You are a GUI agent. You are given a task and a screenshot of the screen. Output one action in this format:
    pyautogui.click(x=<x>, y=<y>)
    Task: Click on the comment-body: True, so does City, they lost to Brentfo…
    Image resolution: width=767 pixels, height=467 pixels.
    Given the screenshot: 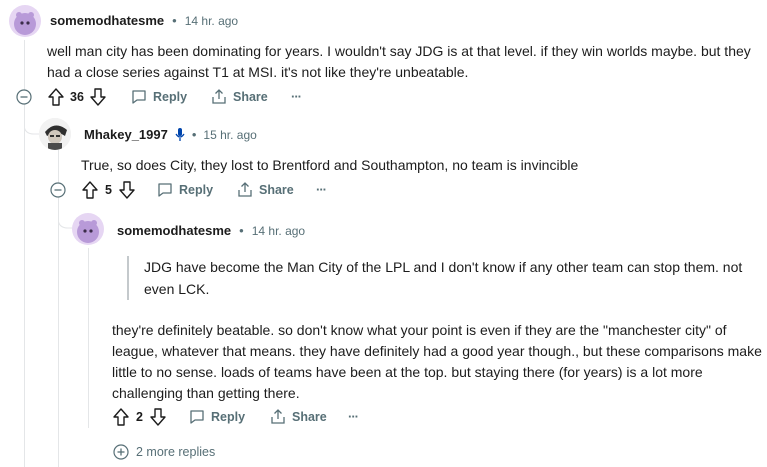 What is the action you would take?
    pyautogui.click(x=330, y=165)
    